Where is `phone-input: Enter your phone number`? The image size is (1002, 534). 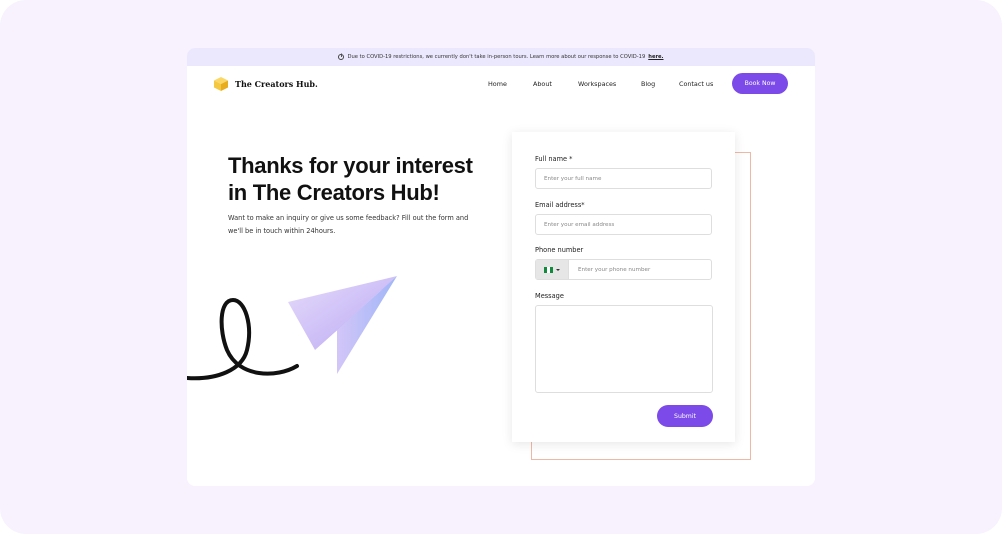 phone-input: Enter your phone number is located at coordinates (623, 269).